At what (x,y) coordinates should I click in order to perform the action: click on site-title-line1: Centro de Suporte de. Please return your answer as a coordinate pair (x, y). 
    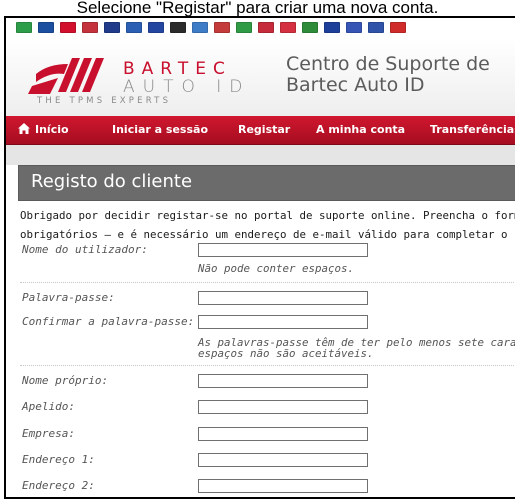
    Looking at the image, I should click on (388, 64).